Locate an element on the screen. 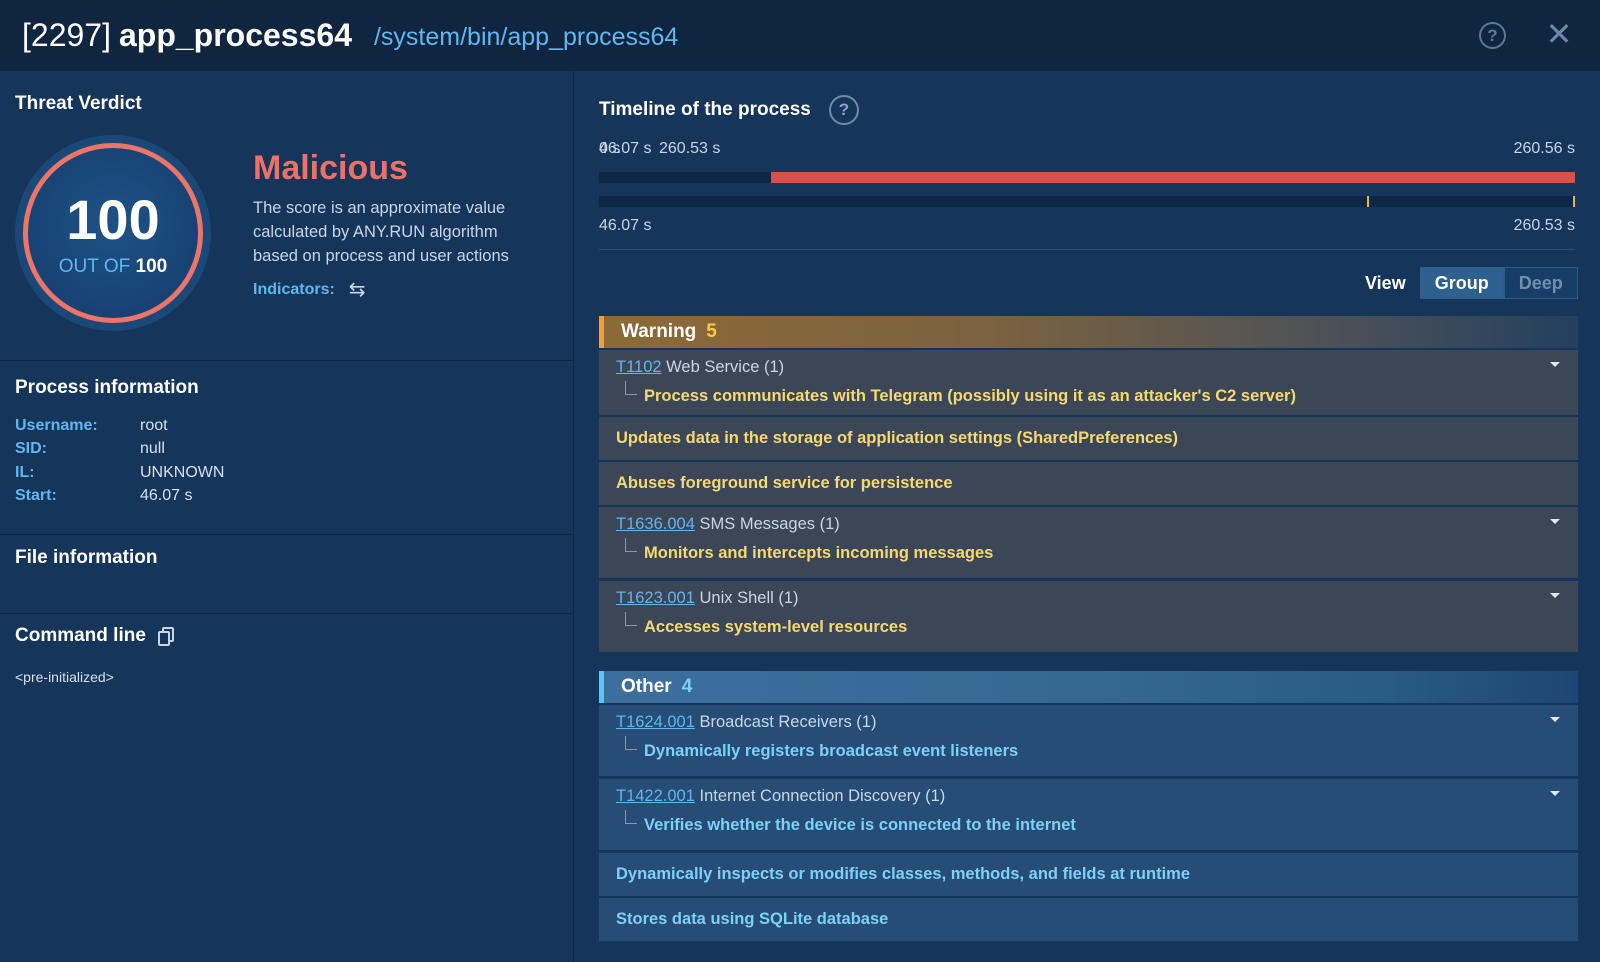 The height and width of the screenshot is (962, 1600). other-group-header: Other 4 is located at coordinates (1088, 687).